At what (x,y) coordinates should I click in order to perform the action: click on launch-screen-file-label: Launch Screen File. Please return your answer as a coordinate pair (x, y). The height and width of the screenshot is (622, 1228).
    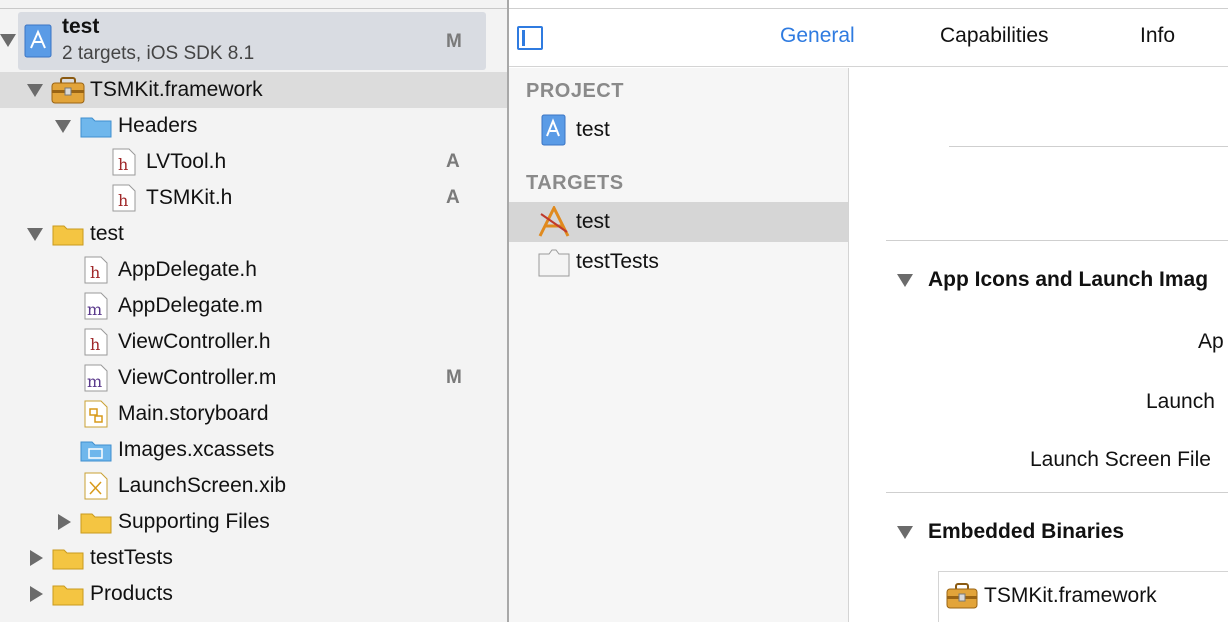
    Looking at the image, I should click on (1120, 459).